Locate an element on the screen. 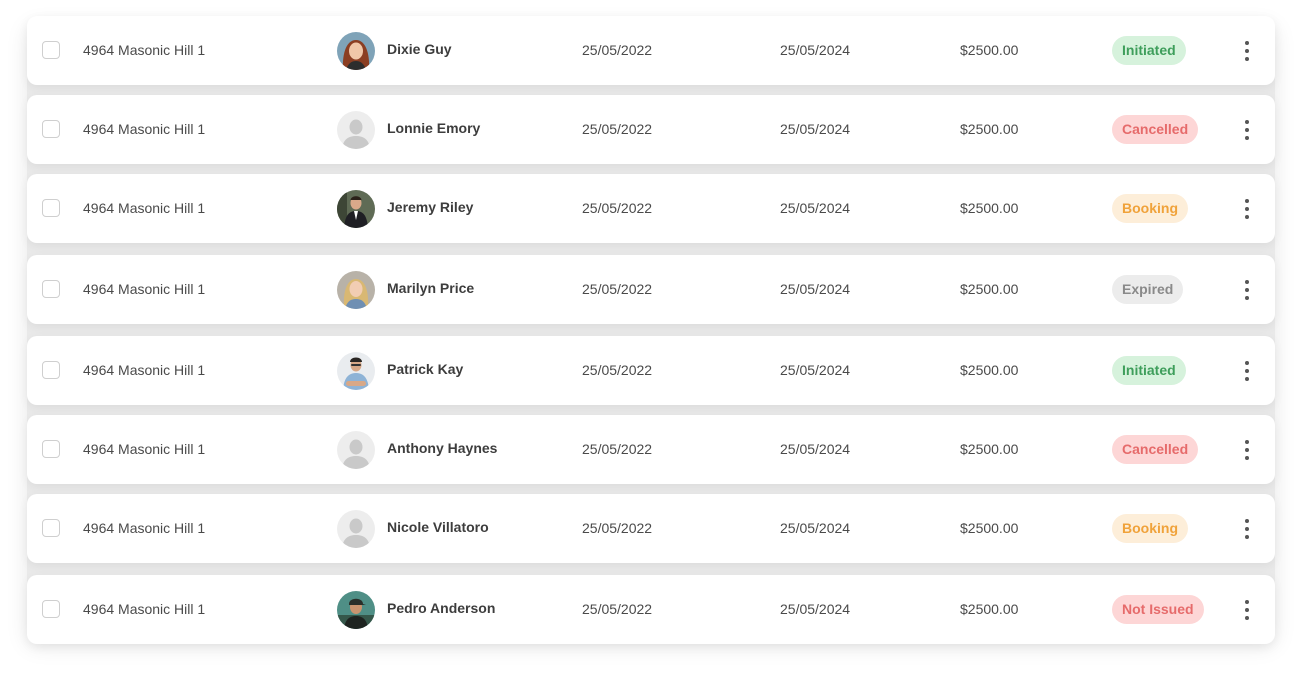  tenant: Dixie Guy is located at coordinates (394, 50).